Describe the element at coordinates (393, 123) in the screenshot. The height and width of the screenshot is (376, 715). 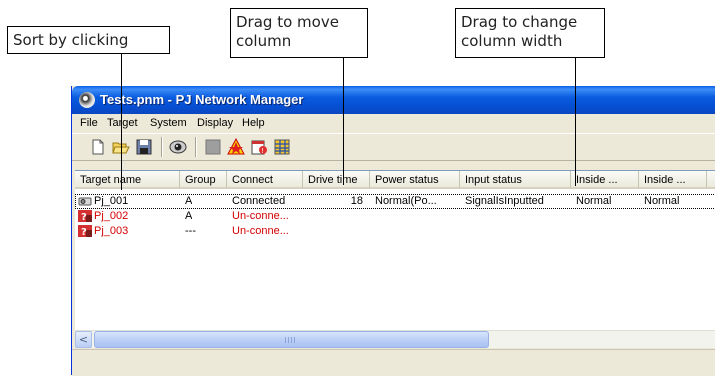
I see `menu-bar: File Target System Display Help` at that location.